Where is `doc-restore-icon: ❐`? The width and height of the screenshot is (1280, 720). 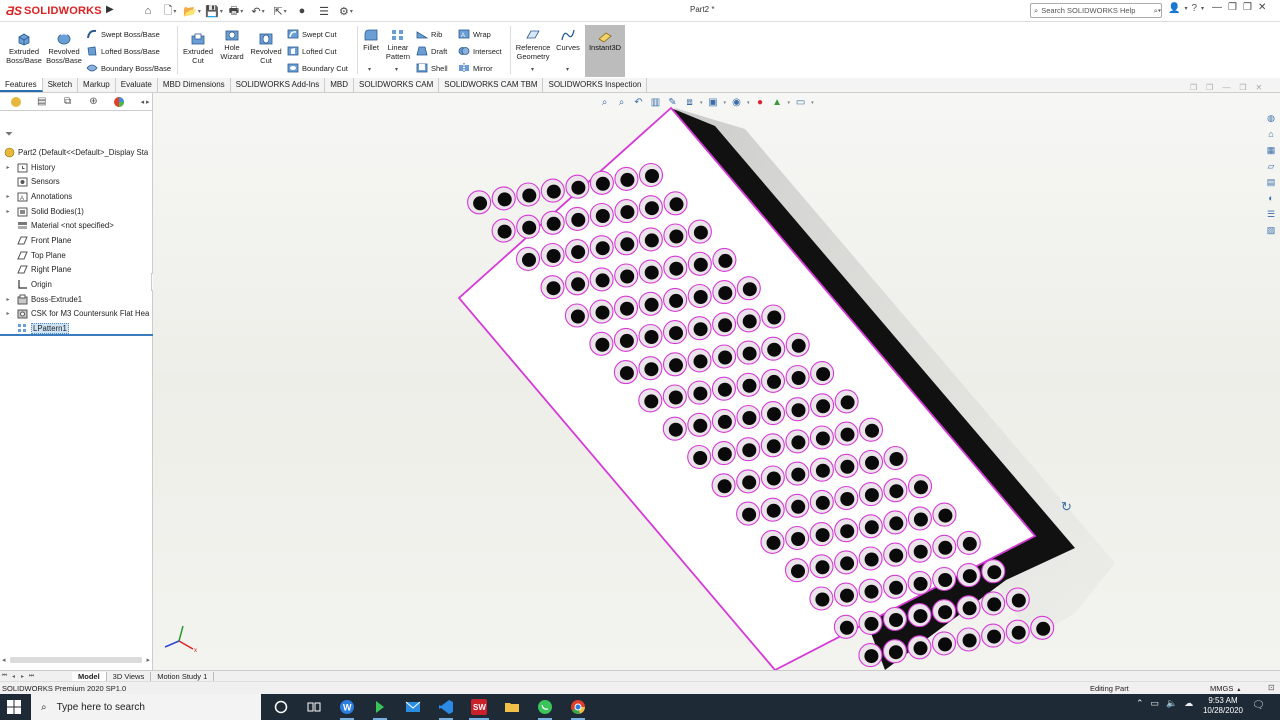
doc-restore-icon: ❐ is located at coordinates (1193, 87).